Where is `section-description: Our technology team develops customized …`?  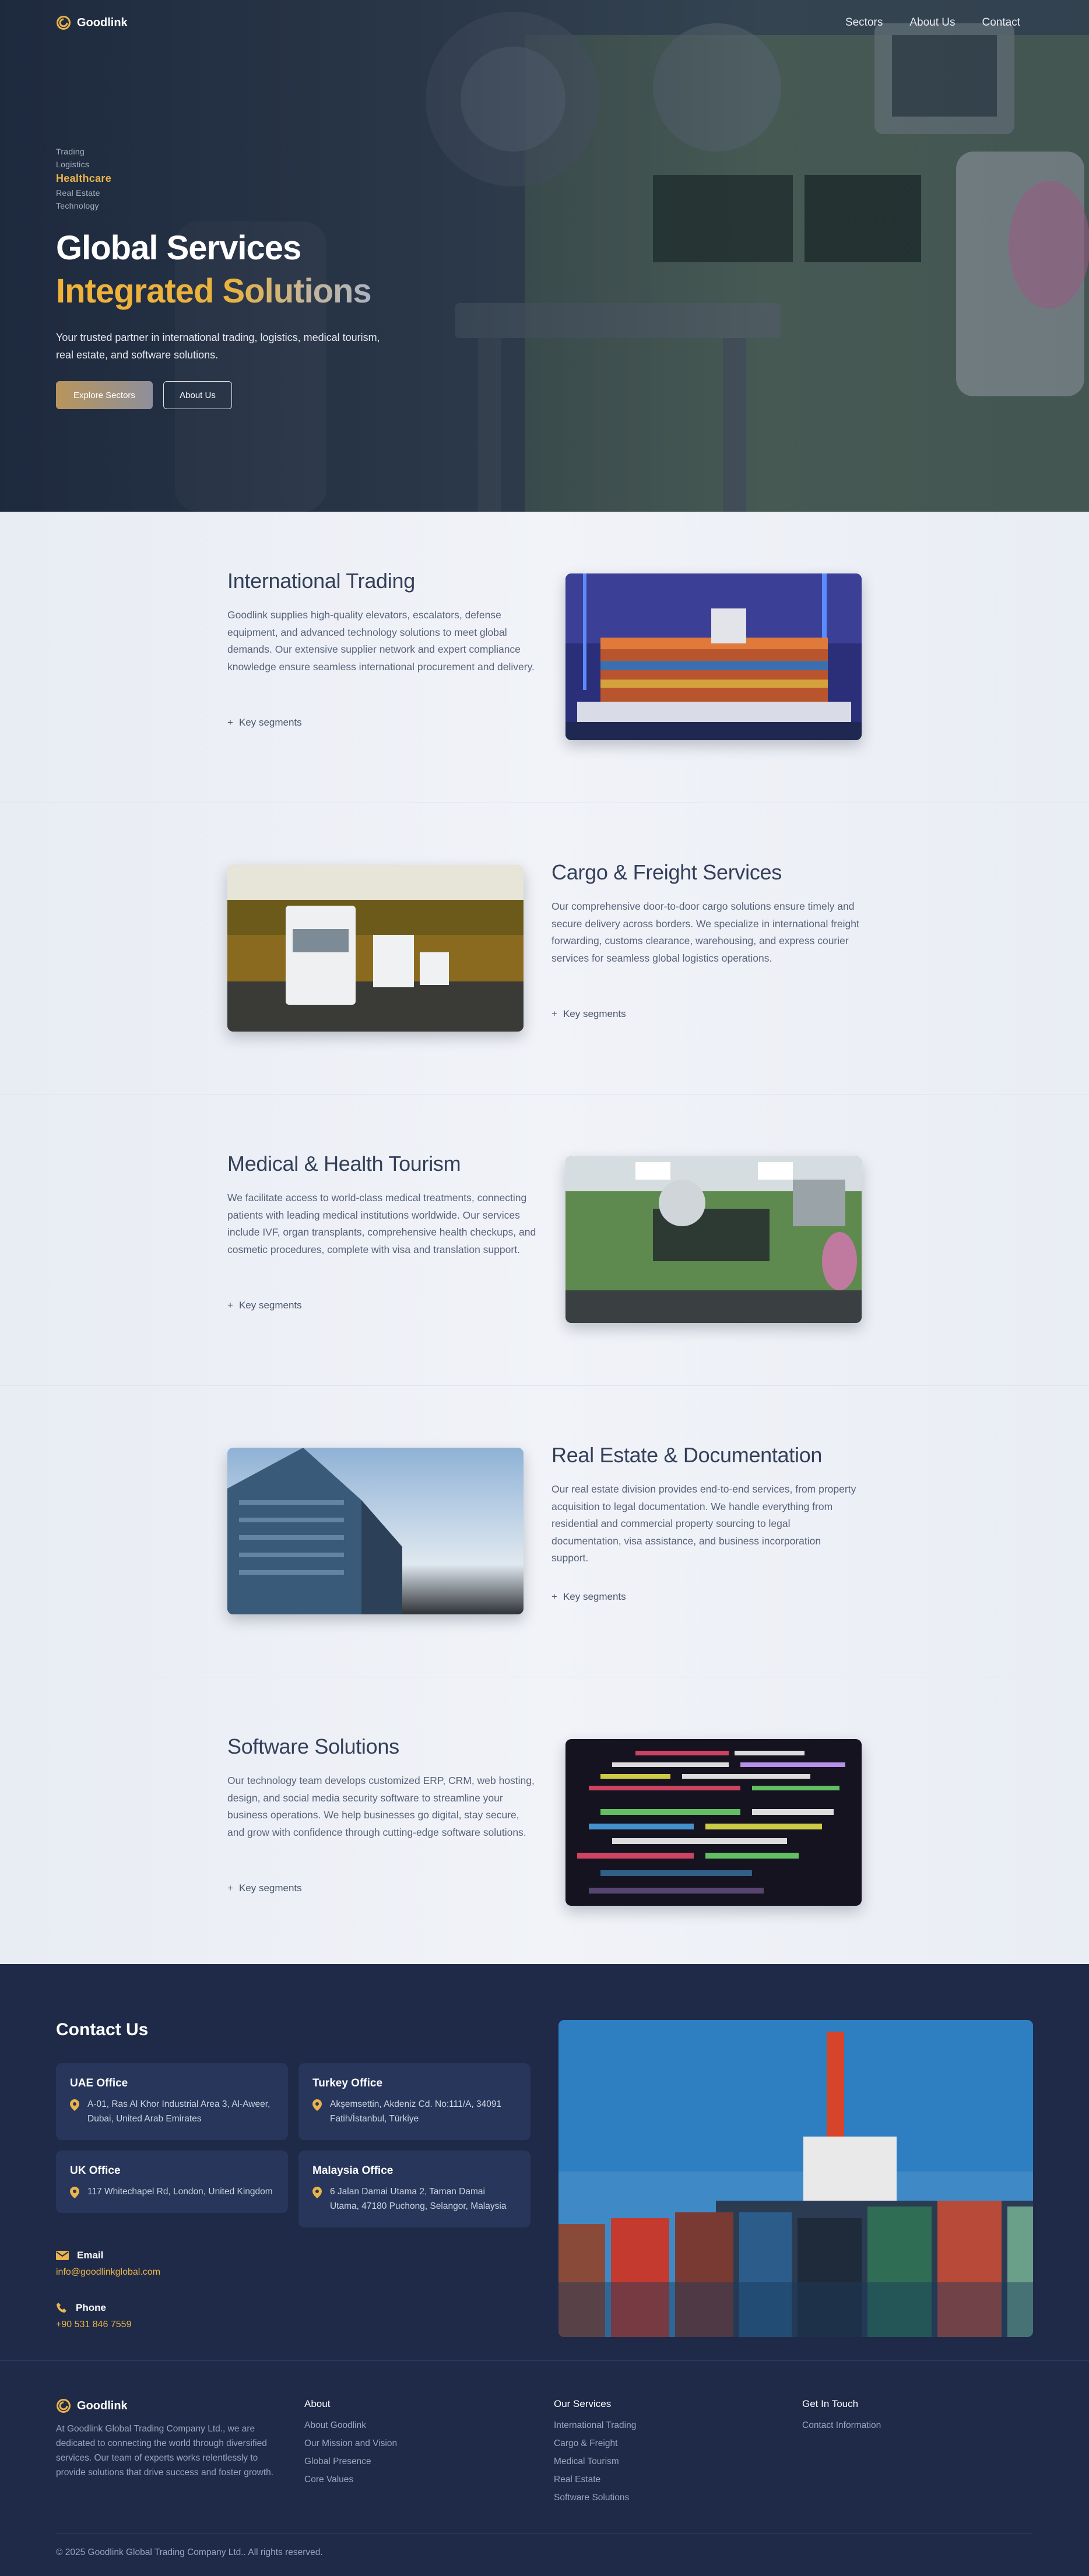 section-description: Our technology team develops customized … is located at coordinates (381, 1807).